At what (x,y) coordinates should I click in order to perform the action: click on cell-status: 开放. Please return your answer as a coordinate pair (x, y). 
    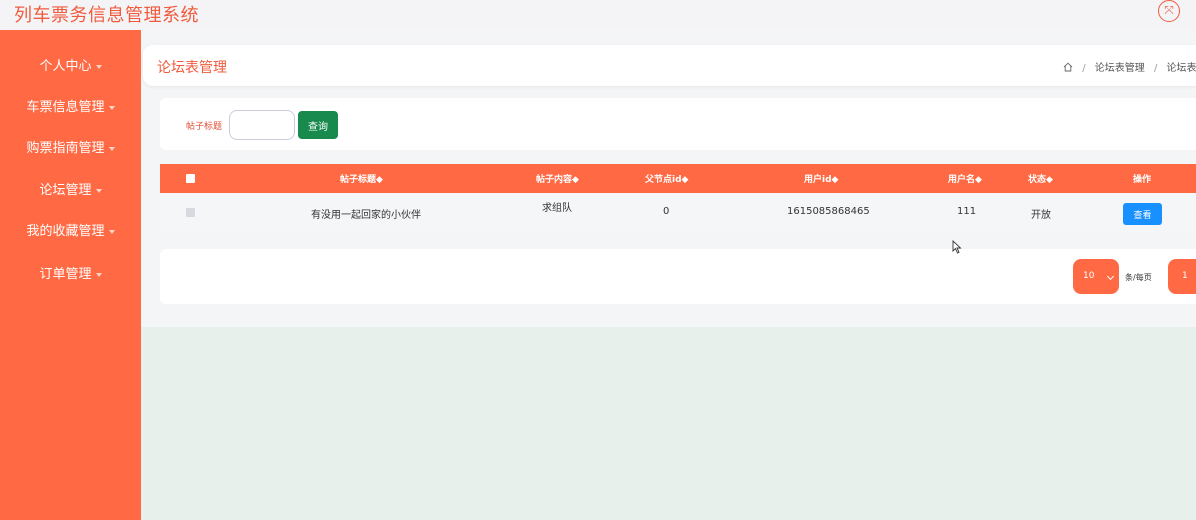
    Looking at the image, I should click on (1041, 215).